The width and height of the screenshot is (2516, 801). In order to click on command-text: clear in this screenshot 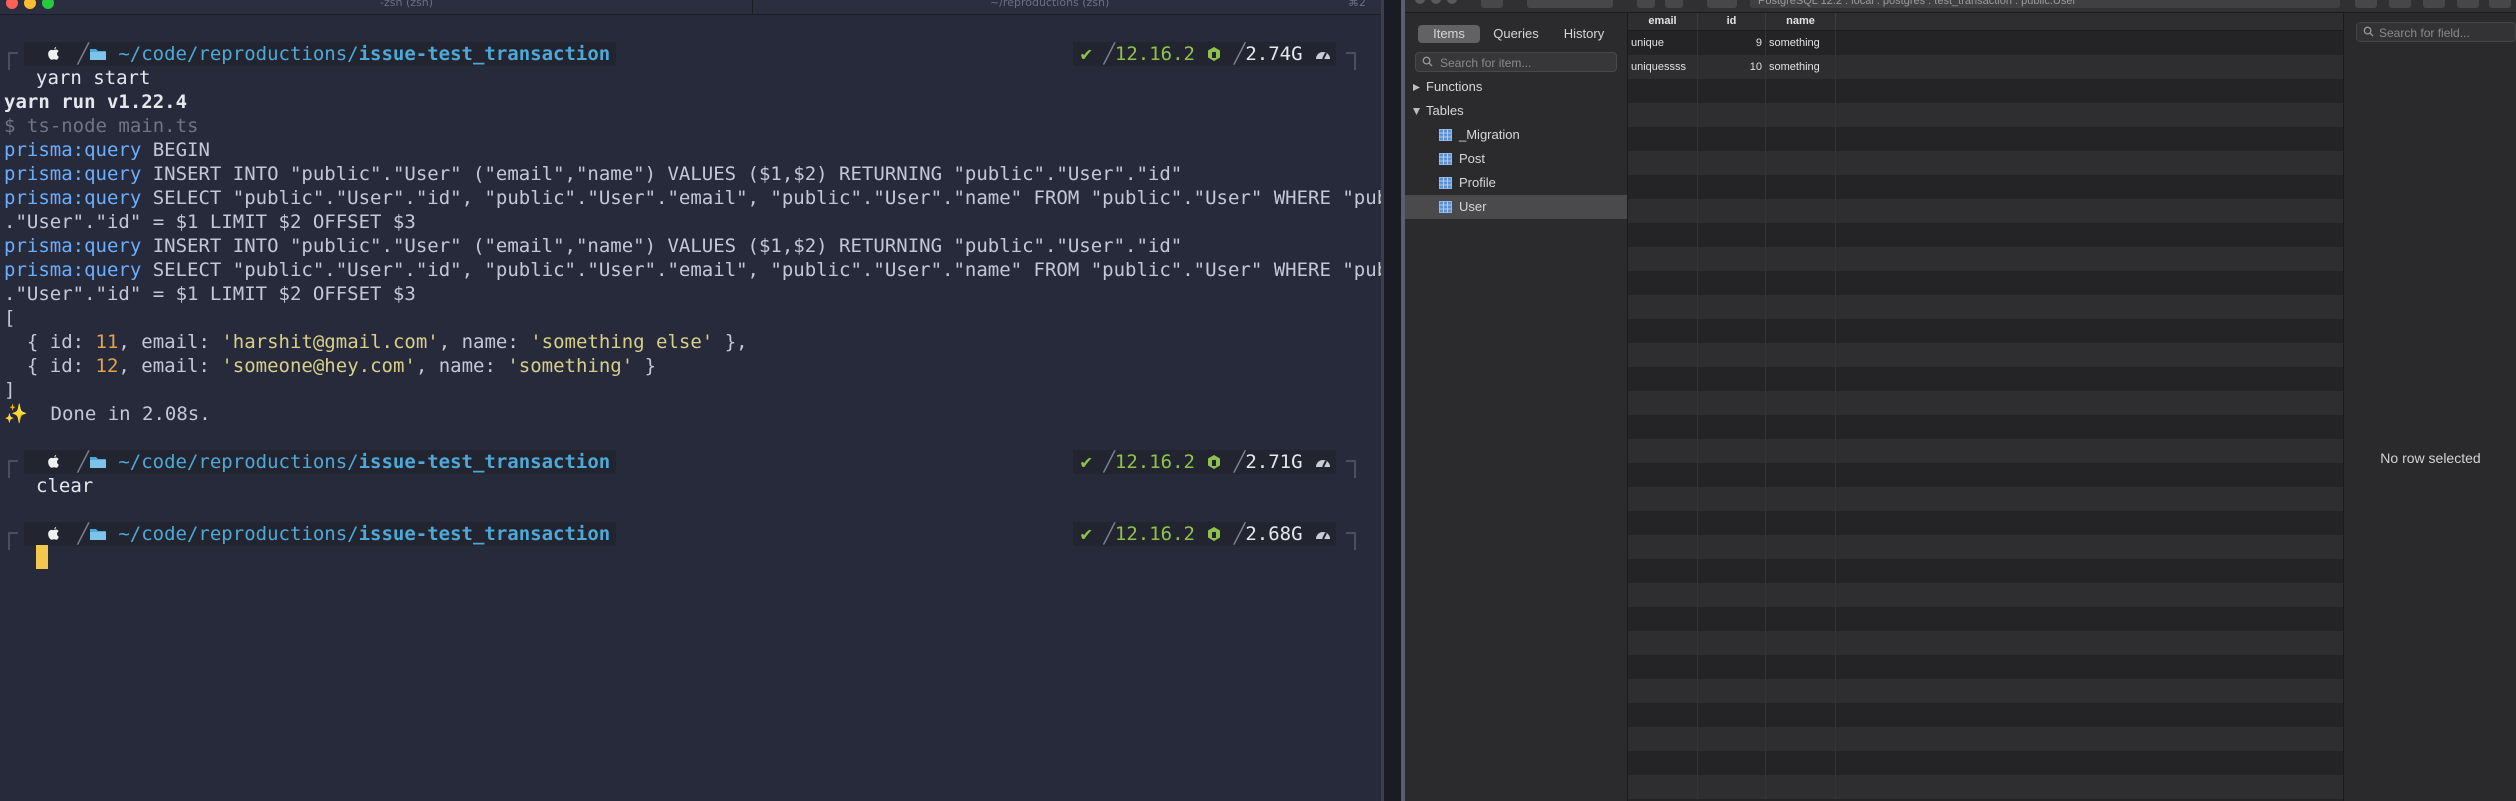, I will do `click(65, 486)`.